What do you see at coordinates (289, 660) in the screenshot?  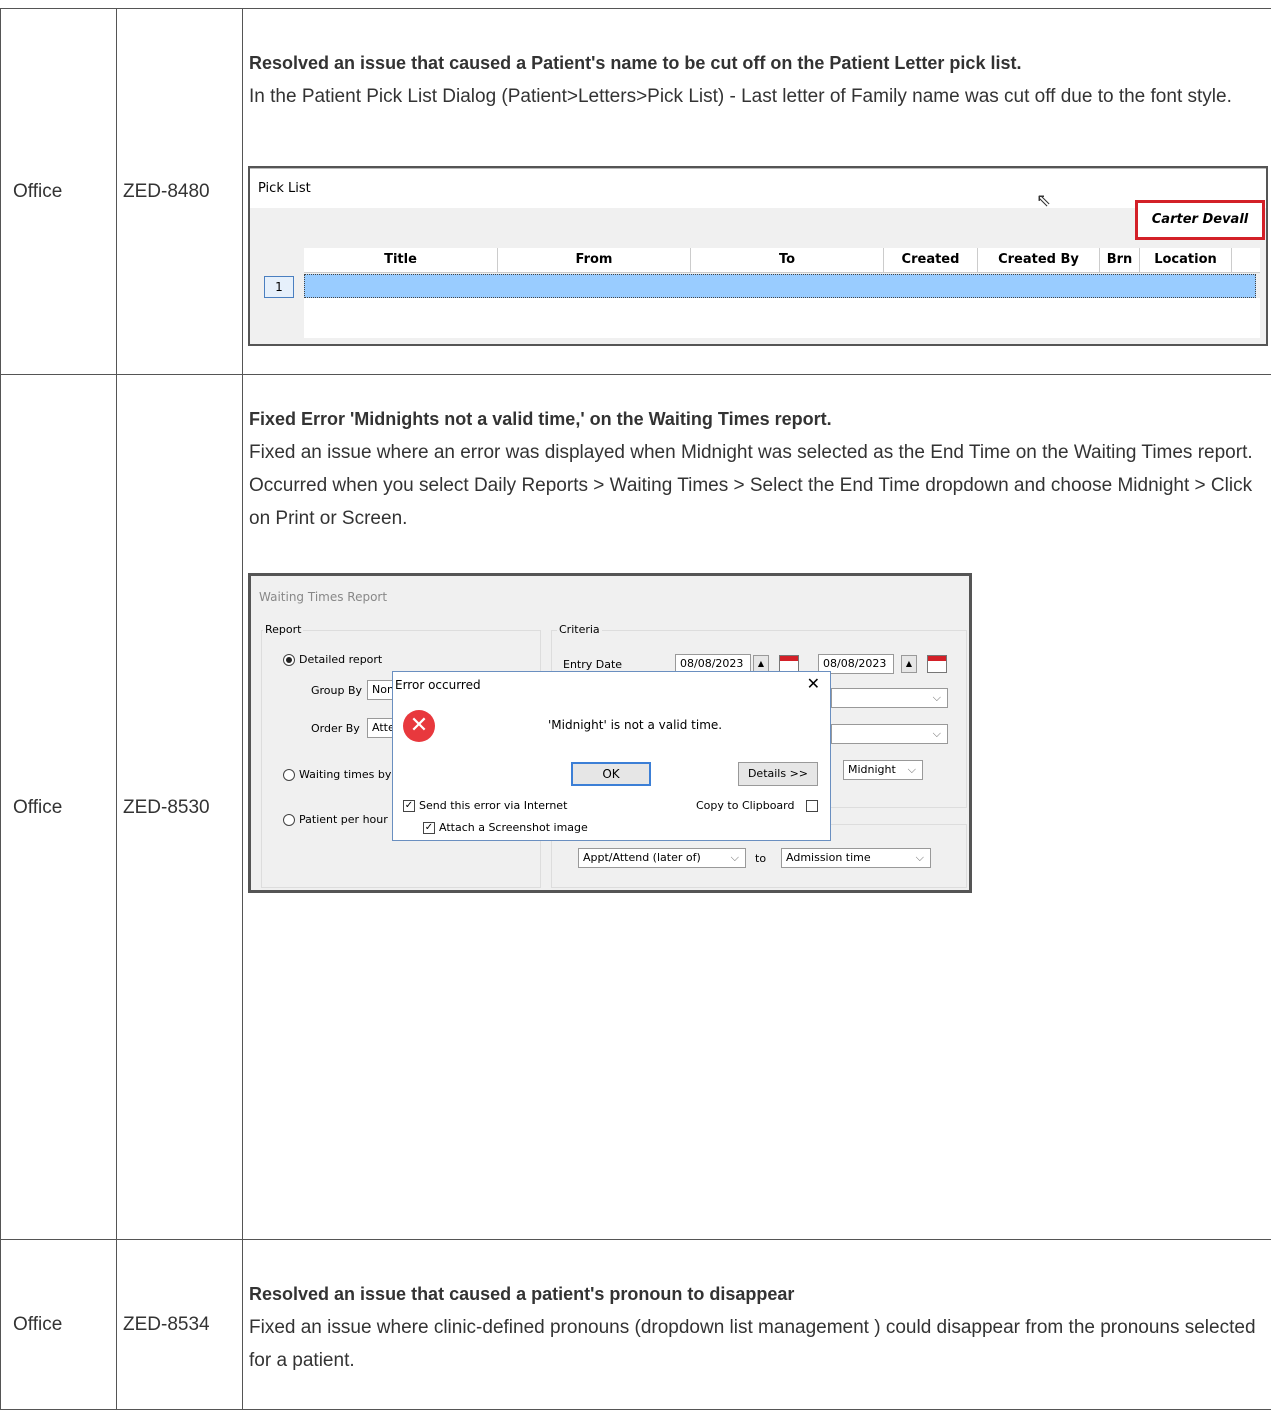 I see `detailed-report-radio` at bounding box center [289, 660].